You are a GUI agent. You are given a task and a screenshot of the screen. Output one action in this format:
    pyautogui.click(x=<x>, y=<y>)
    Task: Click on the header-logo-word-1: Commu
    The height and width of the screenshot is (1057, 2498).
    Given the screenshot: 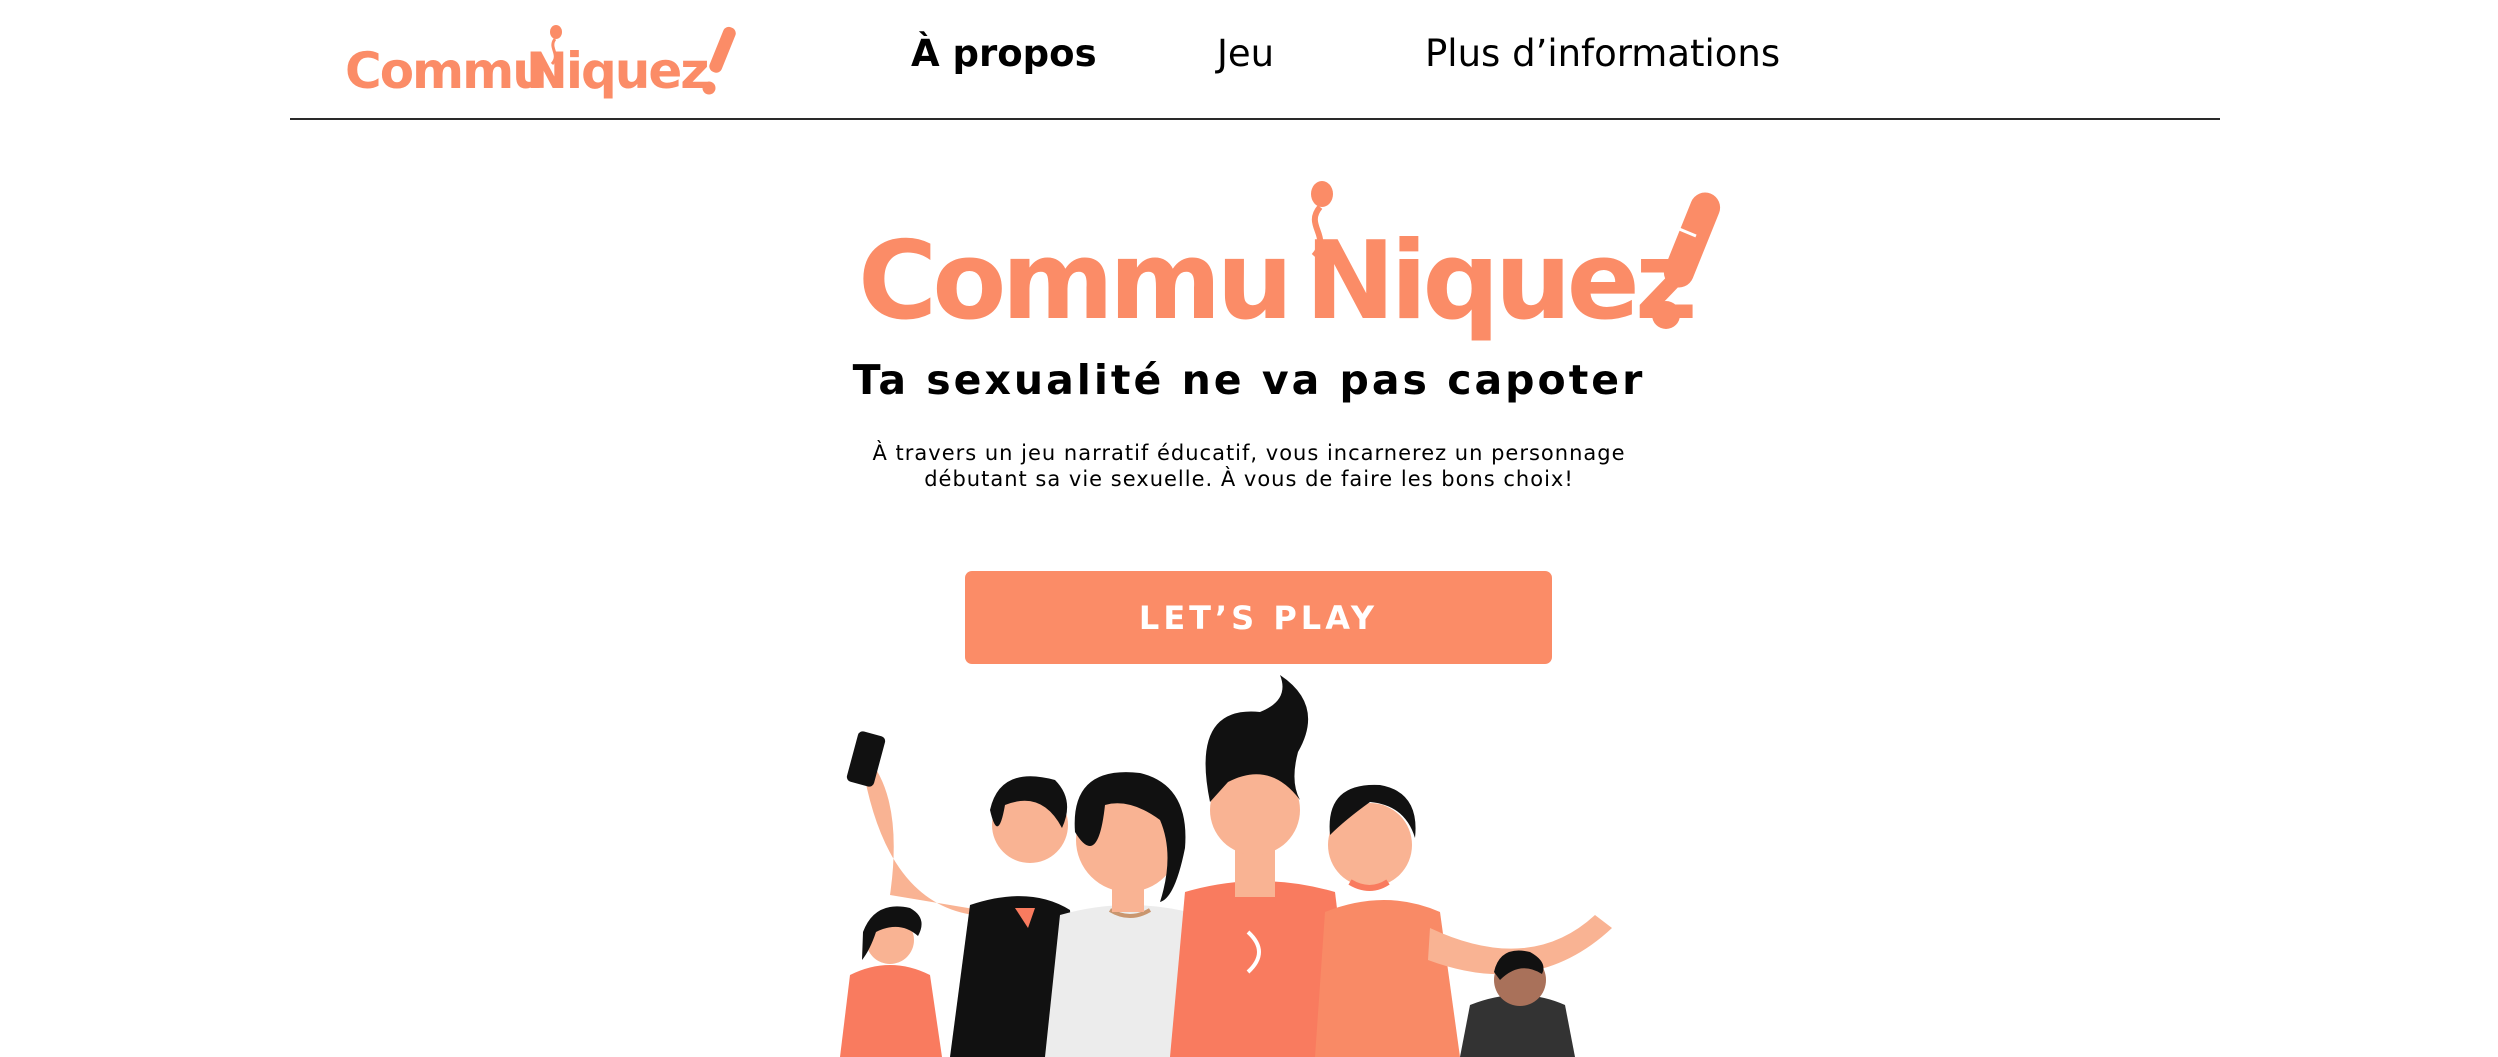 What is the action you would take?
    pyautogui.click(x=445, y=71)
    